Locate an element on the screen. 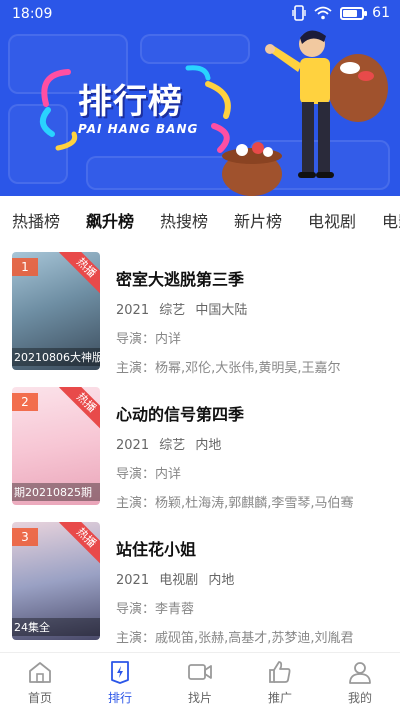  nav-home: 首页 is located at coordinates (40, 682).